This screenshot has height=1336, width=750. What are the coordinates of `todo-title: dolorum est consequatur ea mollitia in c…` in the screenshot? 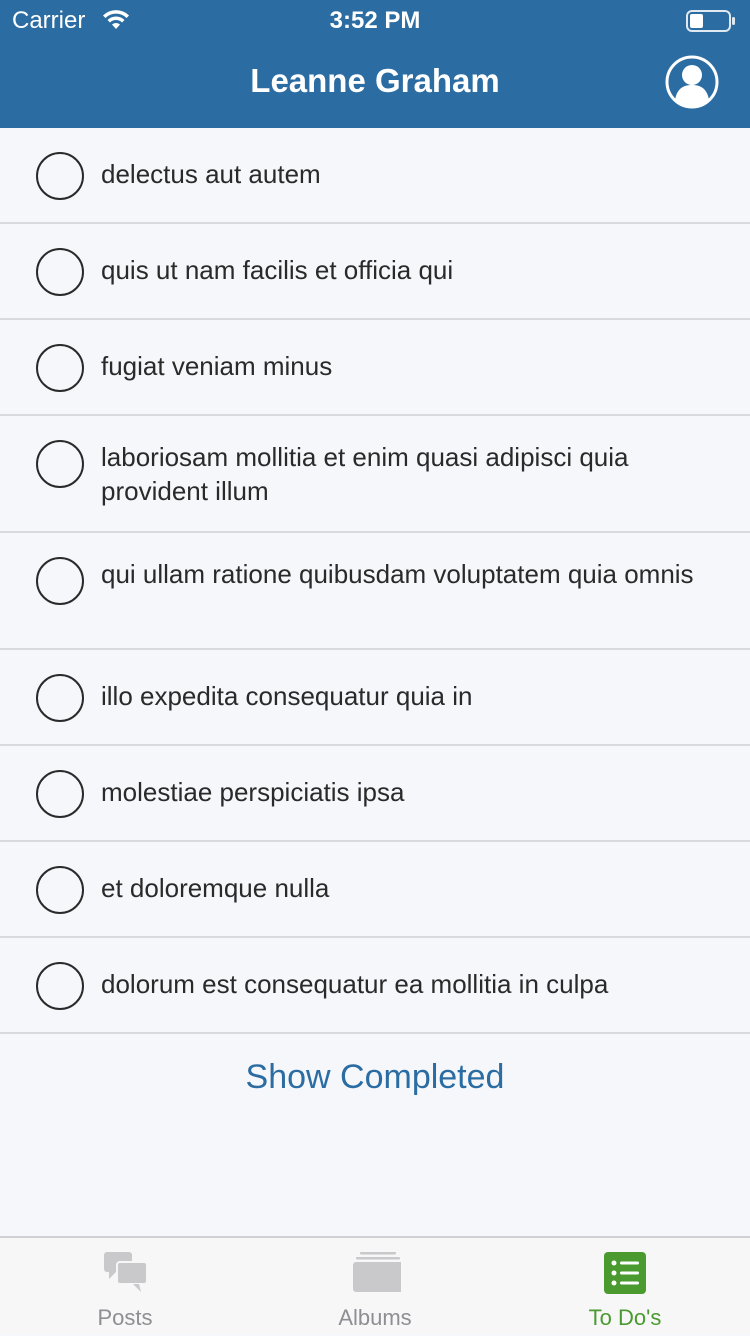 It's located at (355, 984).